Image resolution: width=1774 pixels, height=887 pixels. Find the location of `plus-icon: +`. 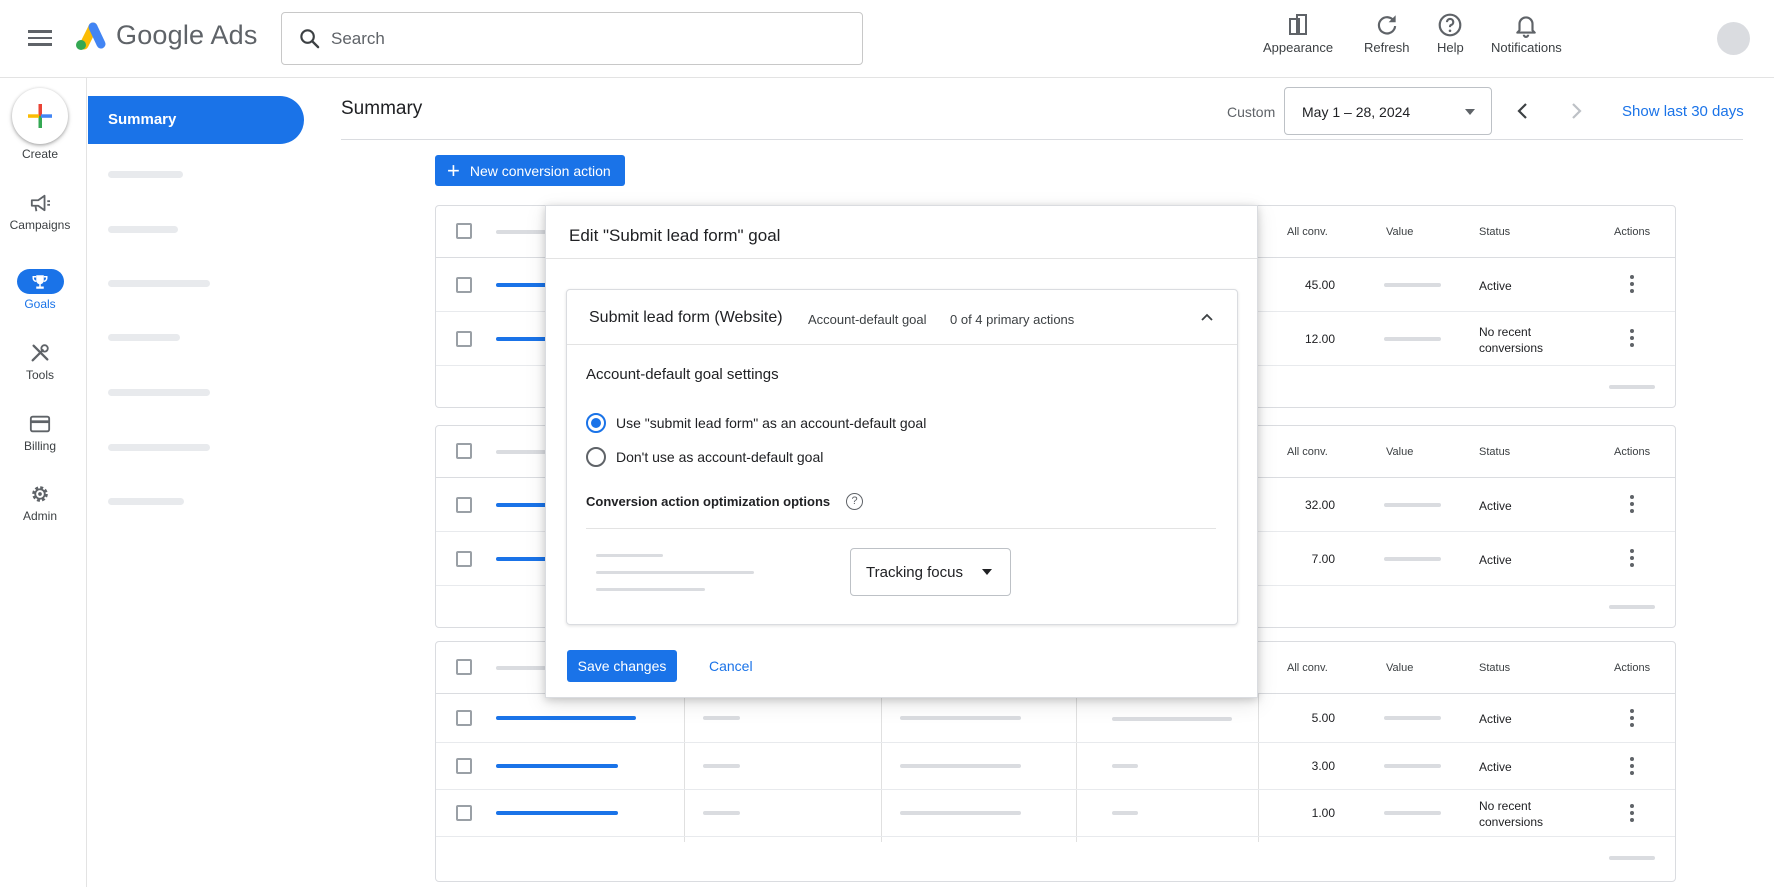

plus-icon: + is located at coordinates (453, 170).